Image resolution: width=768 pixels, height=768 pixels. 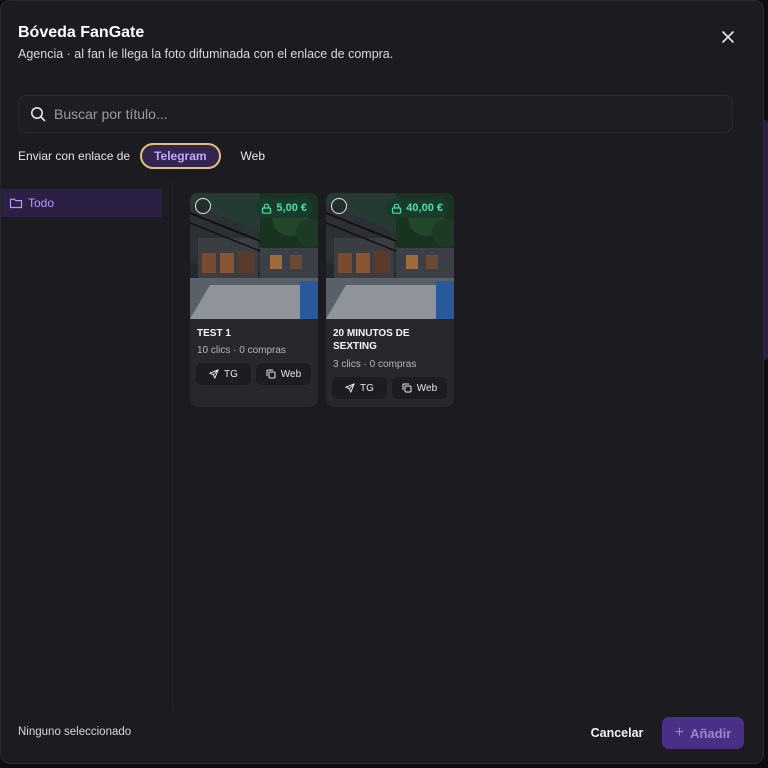 What do you see at coordinates (253, 156) in the screenshot?
I see `channel-web-button: Web` at bounding box center [253, 156].